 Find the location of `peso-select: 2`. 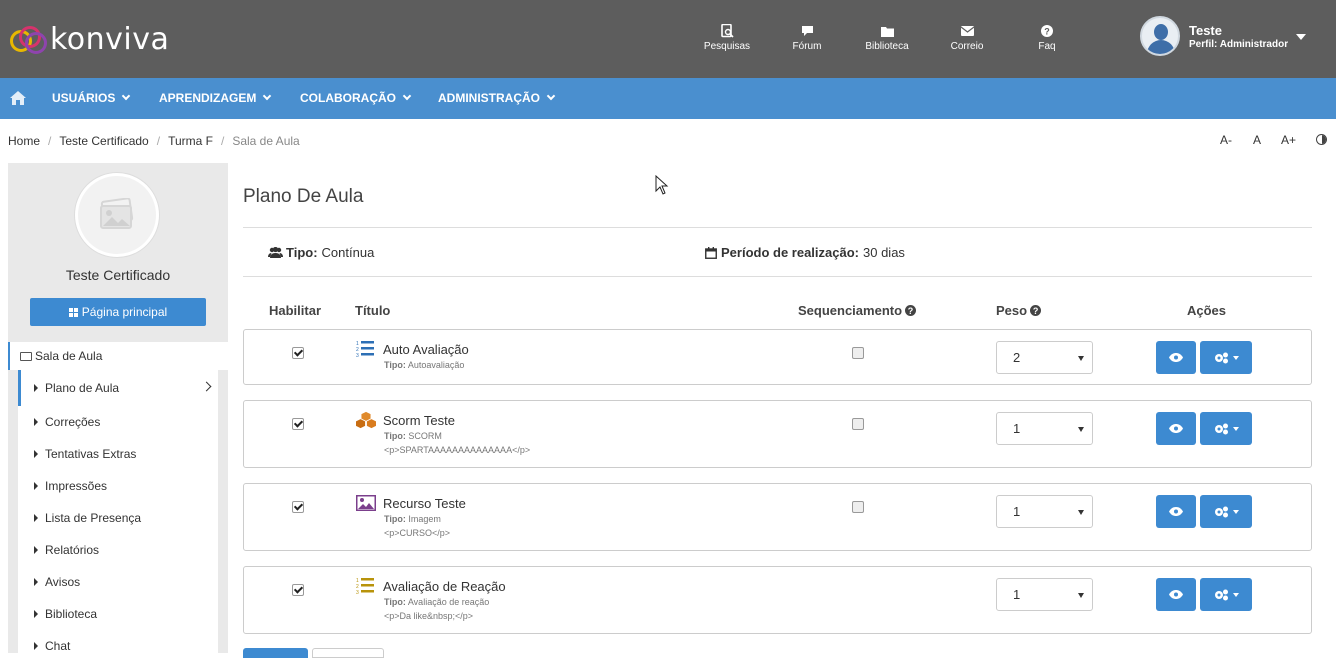

peso-select: 2 is located at coordinates (1044, 357).